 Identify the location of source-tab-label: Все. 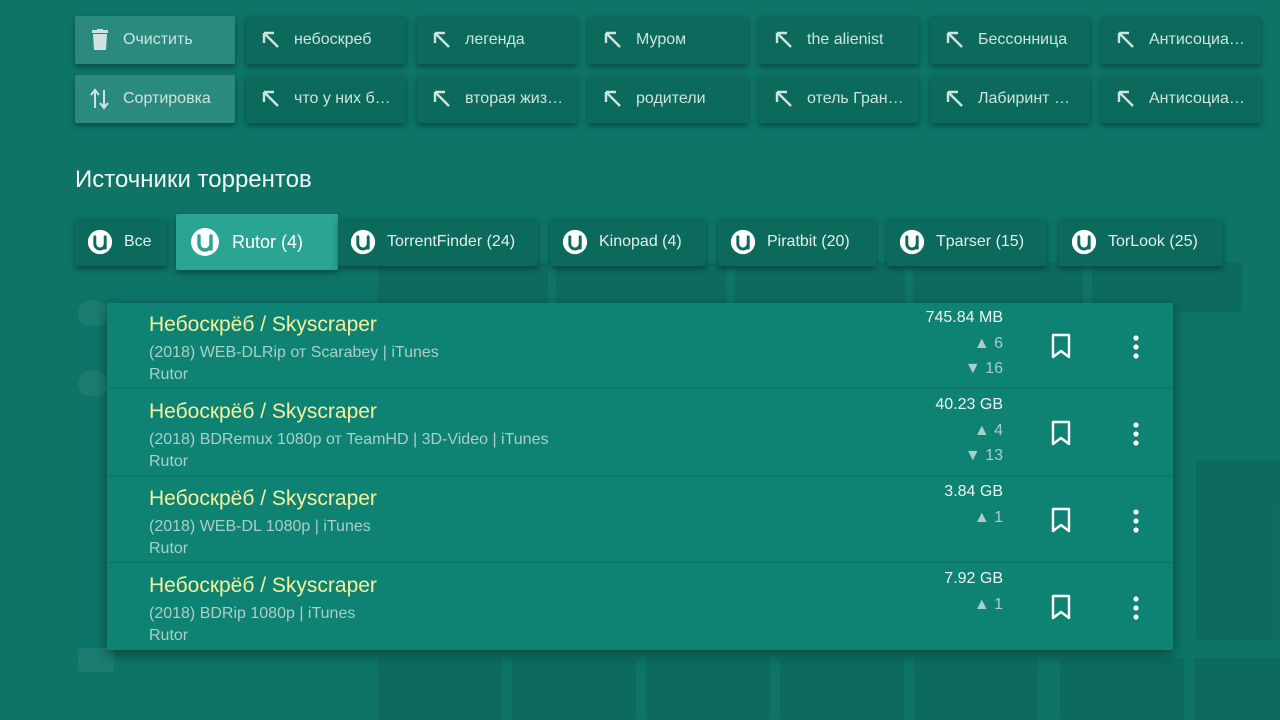
(138, 241).